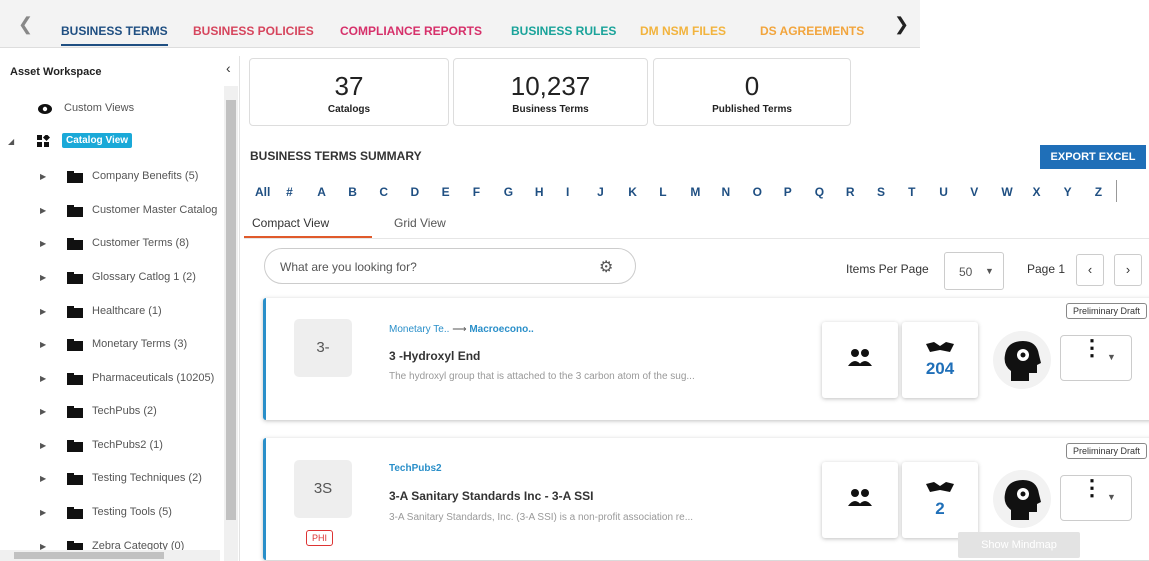  Describe the element at coordinates (434, 356) in the screenshot. I see `term-title: 3 -Hydroxyl End` at that location.